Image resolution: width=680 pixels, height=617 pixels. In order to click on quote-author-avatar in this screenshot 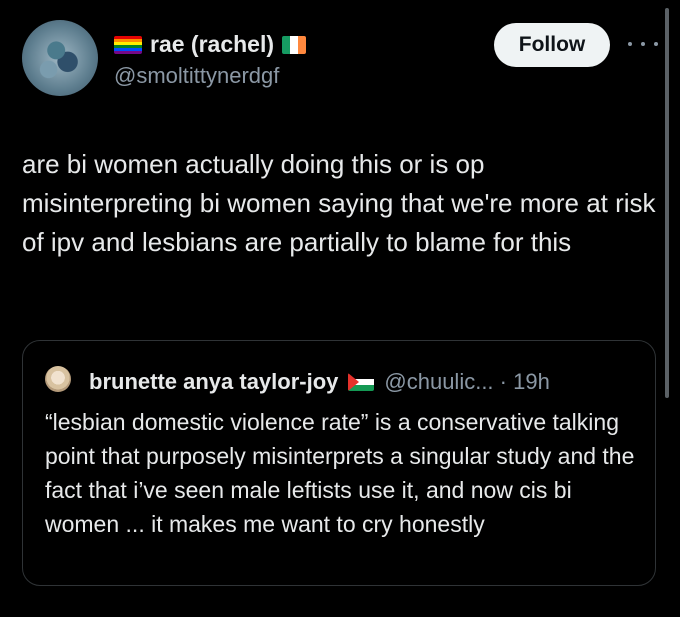, I will do `click(58, 379)`.